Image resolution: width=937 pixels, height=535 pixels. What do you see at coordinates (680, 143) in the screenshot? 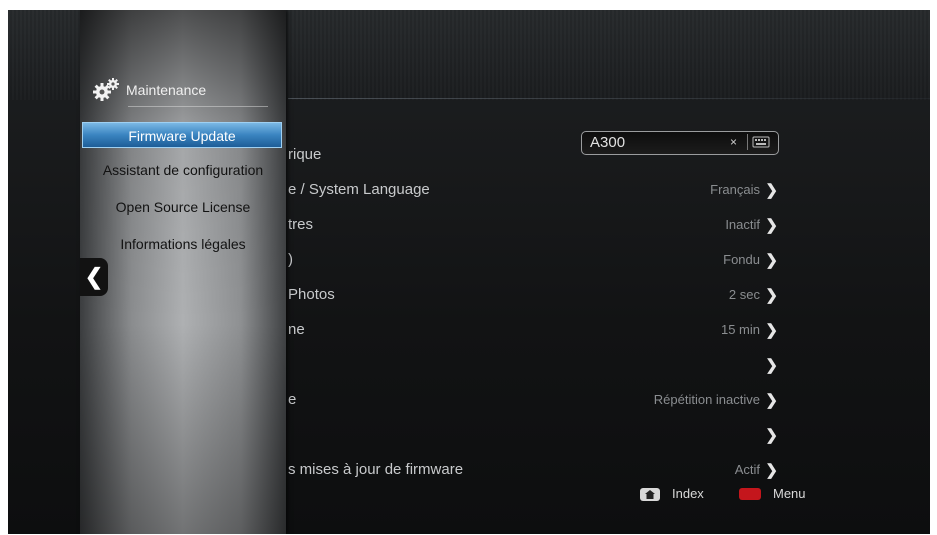
I see `device-name-input: A300 ×` at bounding box center [680, 143].